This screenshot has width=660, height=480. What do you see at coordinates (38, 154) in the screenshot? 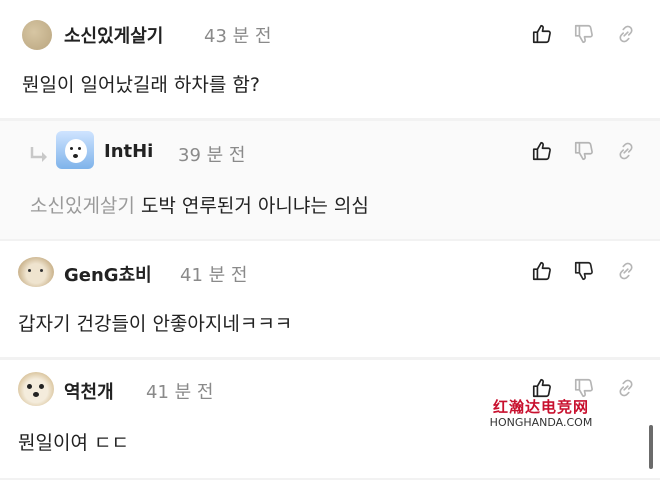
I see `reply-arrow-icon` at bounding box center [38, 154].